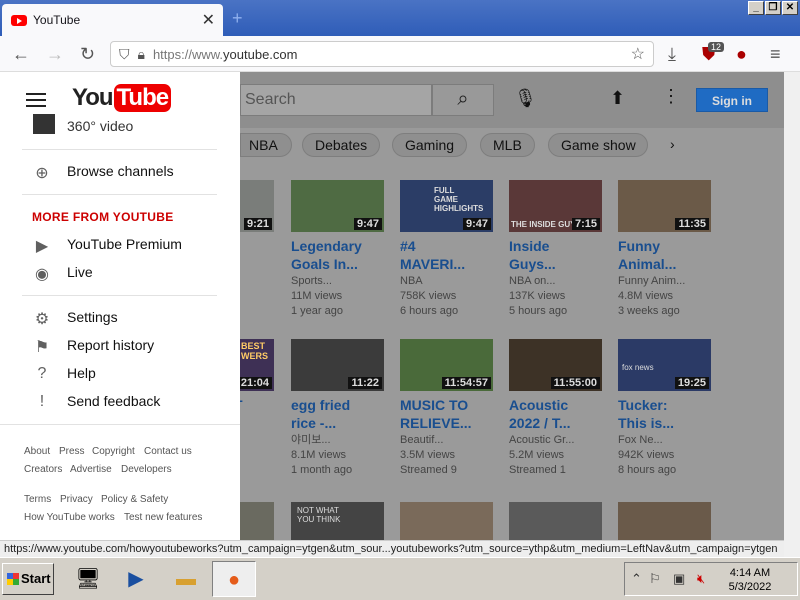 This screenshot has height=600, width=800. Describe the element at coordinates (163, 517) in the screenshot. I see `footer-link-test-features: Test new features` at that location.